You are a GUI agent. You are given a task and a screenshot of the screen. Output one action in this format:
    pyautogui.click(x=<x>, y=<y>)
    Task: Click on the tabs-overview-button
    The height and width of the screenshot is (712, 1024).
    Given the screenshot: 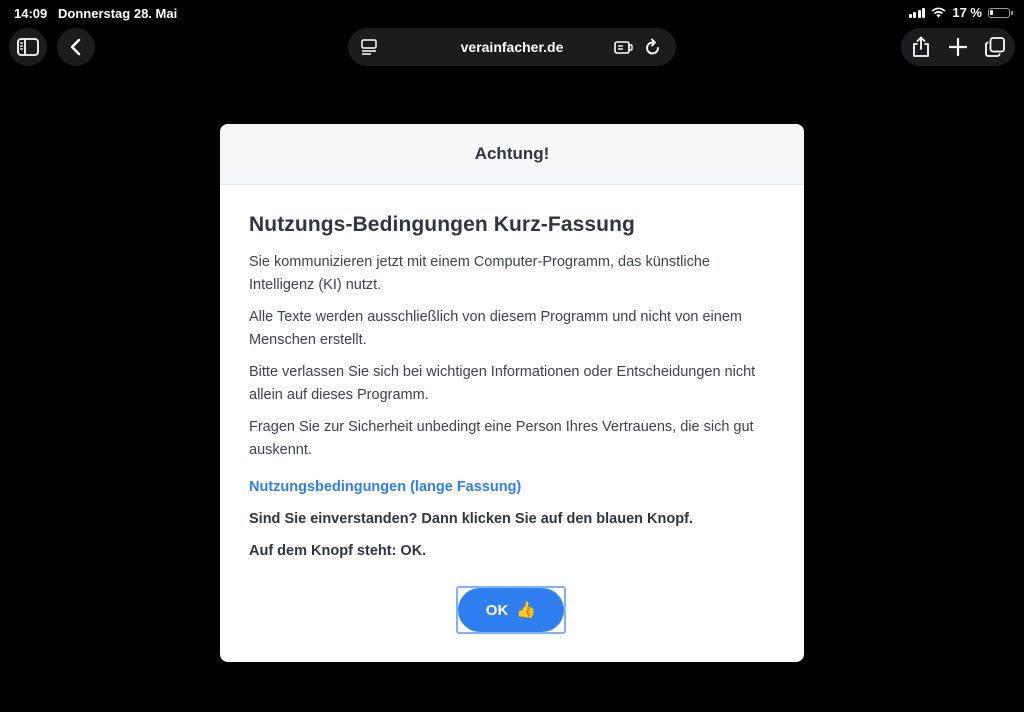 What is the action you would take?
    pyautogui.click(x=995, y=47)
    